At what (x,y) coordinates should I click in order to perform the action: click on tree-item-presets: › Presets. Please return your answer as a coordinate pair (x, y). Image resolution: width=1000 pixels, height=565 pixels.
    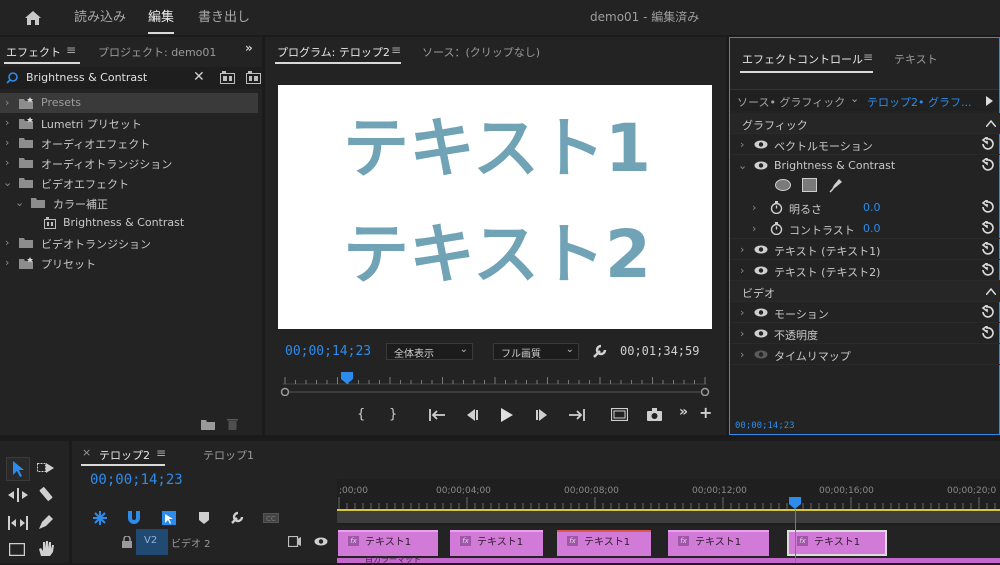
    Looking at the image, I should click on (129, 103).